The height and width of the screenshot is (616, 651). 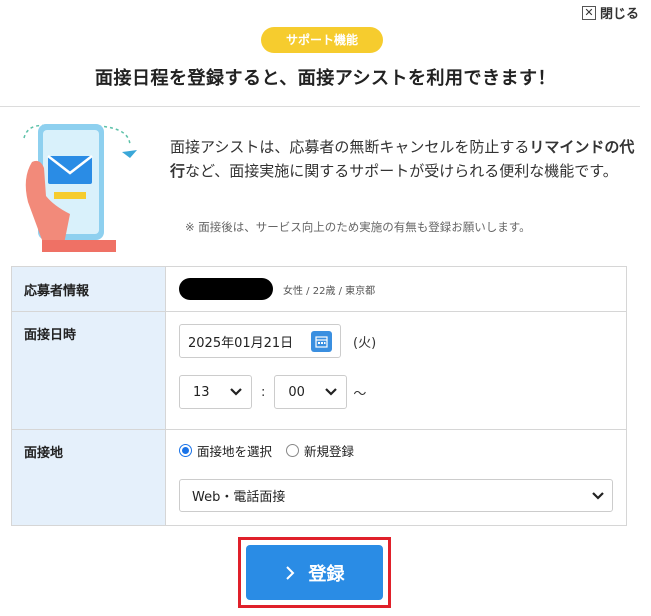 What do you see at coordinates (185, 450) in the screenshot?
I see `radio-on-icon` at bounding box center [185, 450].